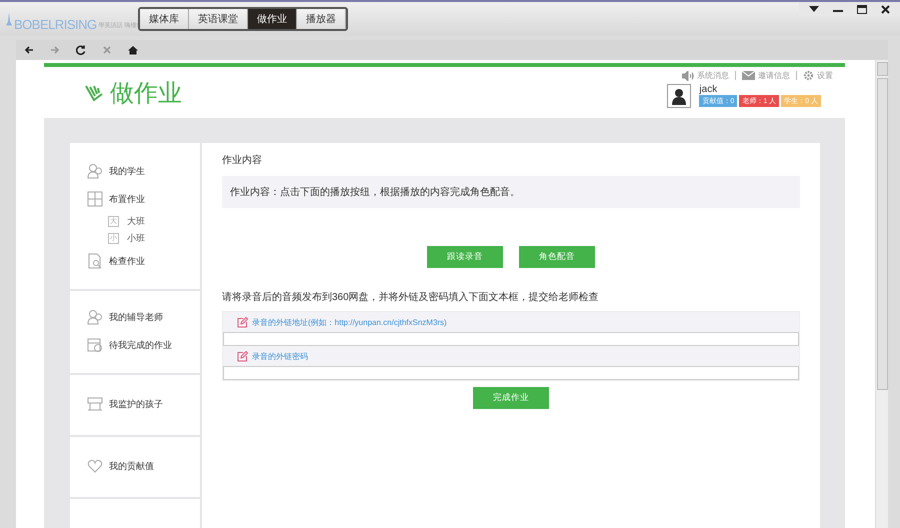 This screenshot has height=528, width=900. Describe the element at coordinates (862, 9) in the screenshot. I see `maximize-icon` at that location.